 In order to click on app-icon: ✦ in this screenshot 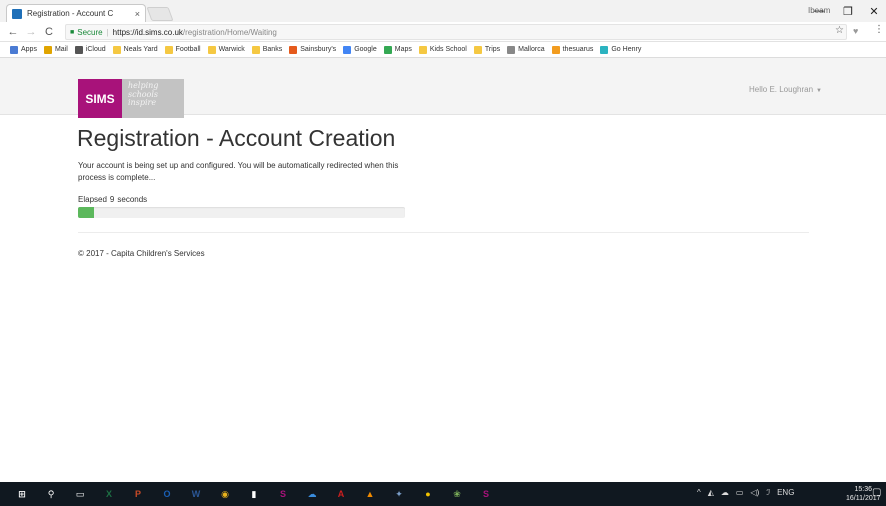, I will do `click(399, 494)`.